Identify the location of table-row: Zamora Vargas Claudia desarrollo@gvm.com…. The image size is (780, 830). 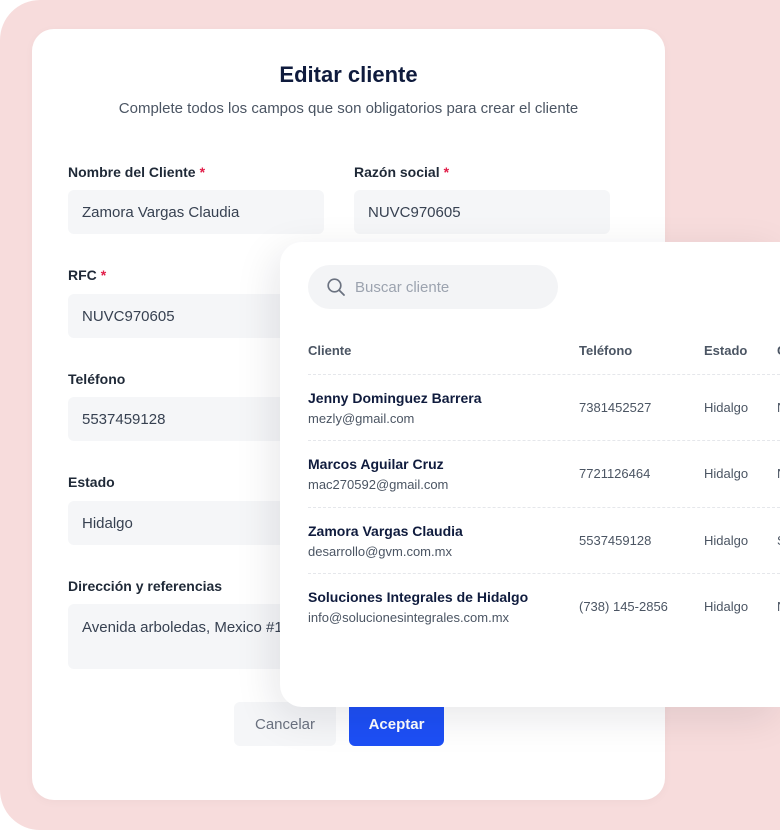
(544, 540).